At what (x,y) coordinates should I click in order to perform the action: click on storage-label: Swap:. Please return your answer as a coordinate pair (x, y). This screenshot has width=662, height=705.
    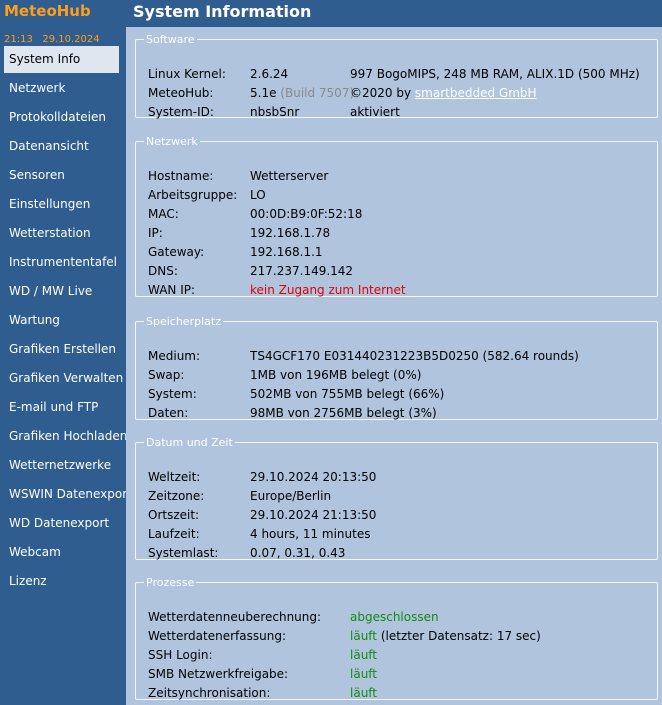
    Looking at the image, I should click on (166, 375).